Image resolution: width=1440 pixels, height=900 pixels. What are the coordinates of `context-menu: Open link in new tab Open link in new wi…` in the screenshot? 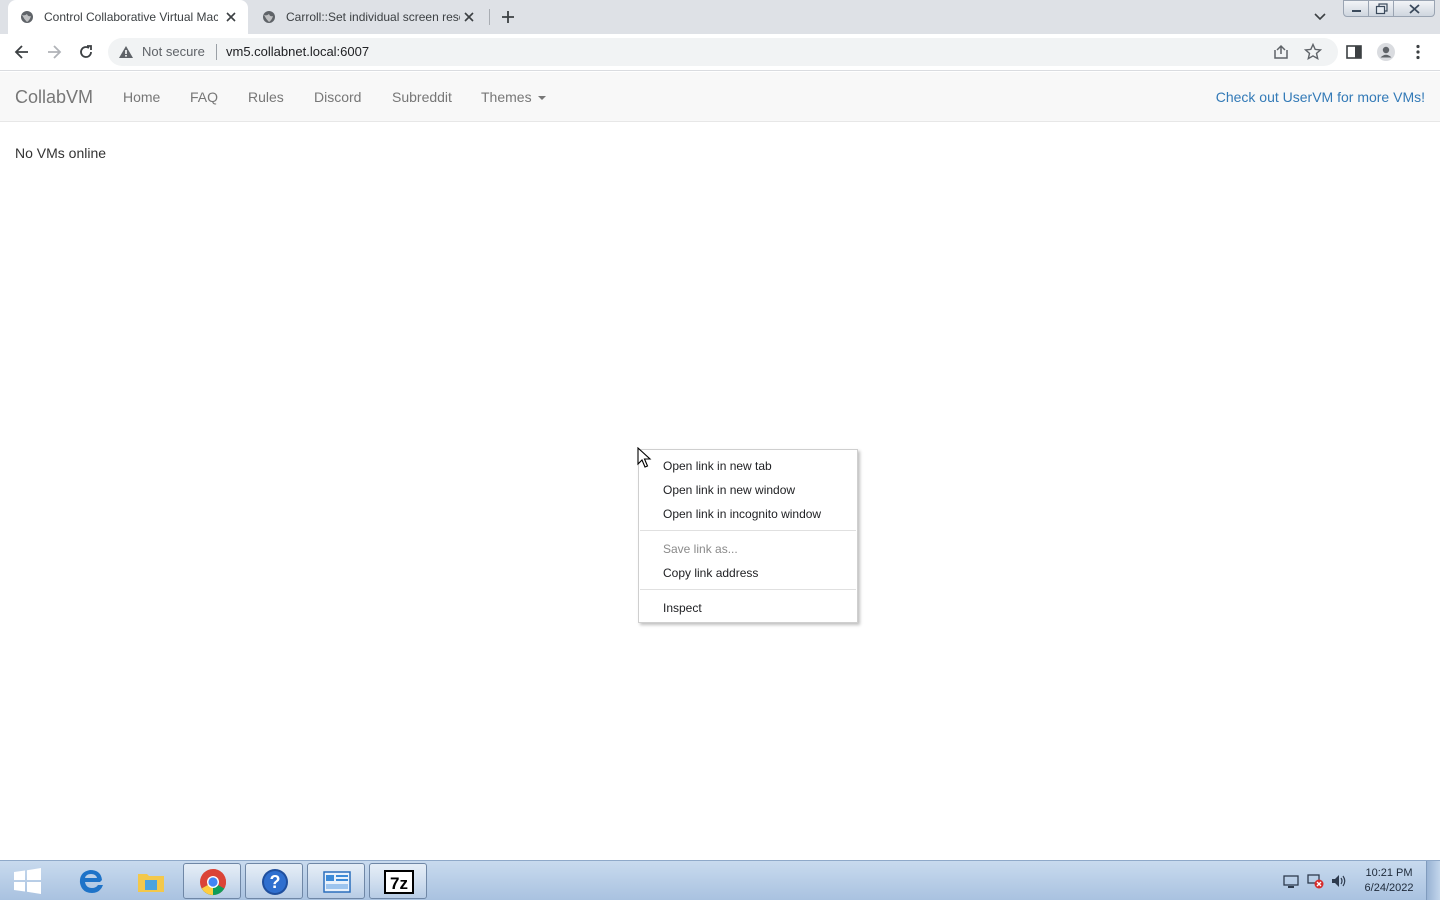 It's located at (748, 536).